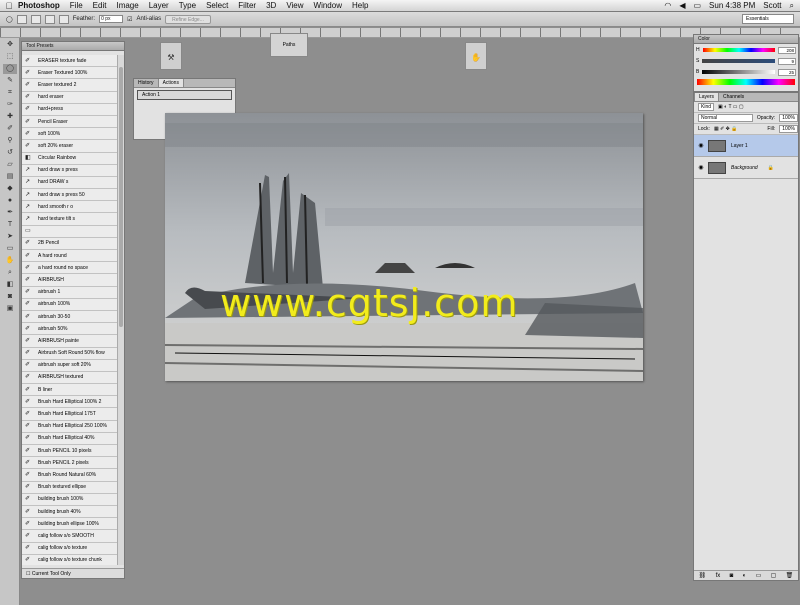 This screenshot has height=605, width=800. Describe the element at coordinates (787, 50) in the screenshot. I see `hue-value: 208` at that location.